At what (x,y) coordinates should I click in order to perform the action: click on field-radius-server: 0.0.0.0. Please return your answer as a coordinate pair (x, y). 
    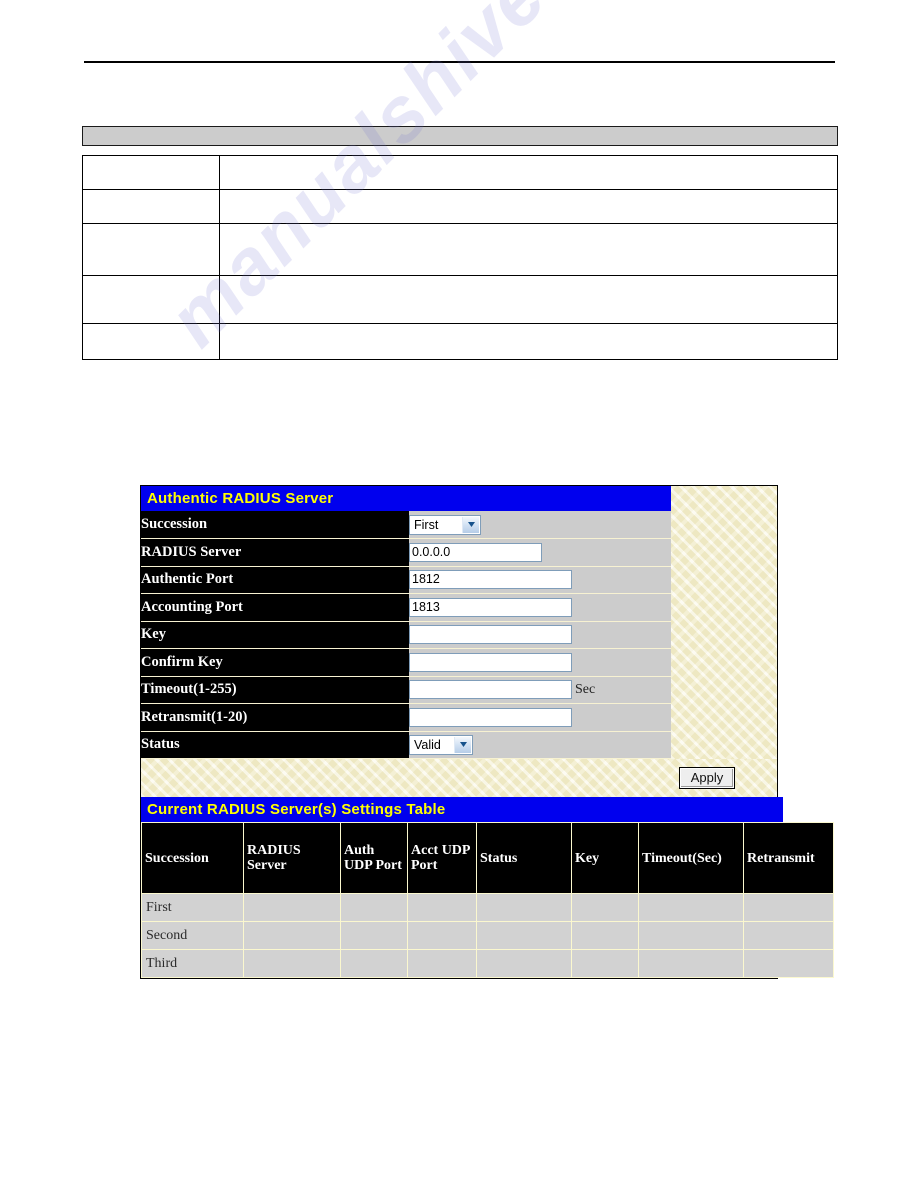
    Looking at the image, I should click on (540, 552).